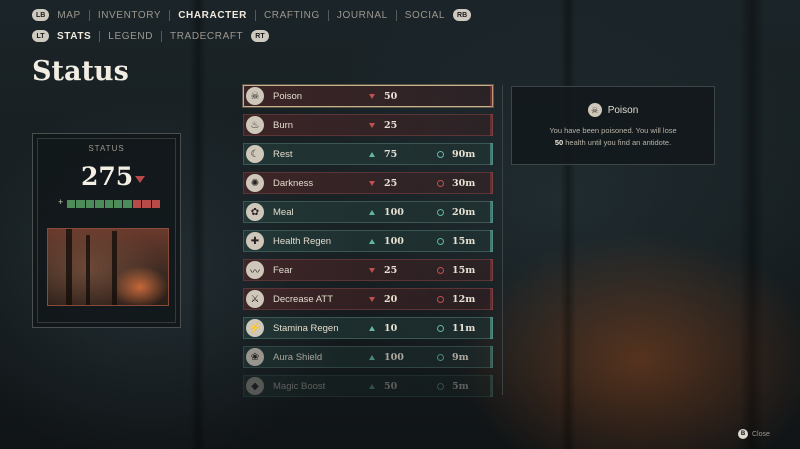  What do you see at coordinates (425, 15) in the screenshot?
I see `tab-social: SOCIAL` at bounding box center [425, 15].